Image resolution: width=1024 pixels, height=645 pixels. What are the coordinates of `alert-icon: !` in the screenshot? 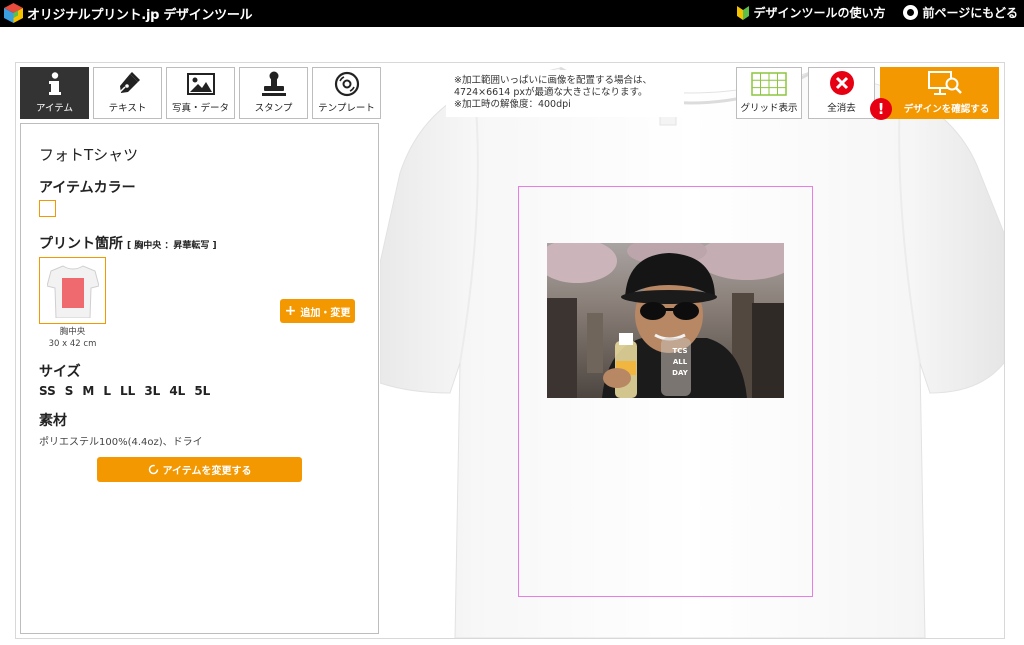 It's located at (881, 109).